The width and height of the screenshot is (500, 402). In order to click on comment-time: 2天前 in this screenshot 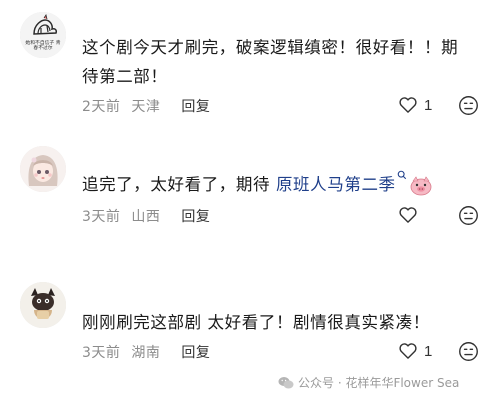, I will do `click(101, 107)`.